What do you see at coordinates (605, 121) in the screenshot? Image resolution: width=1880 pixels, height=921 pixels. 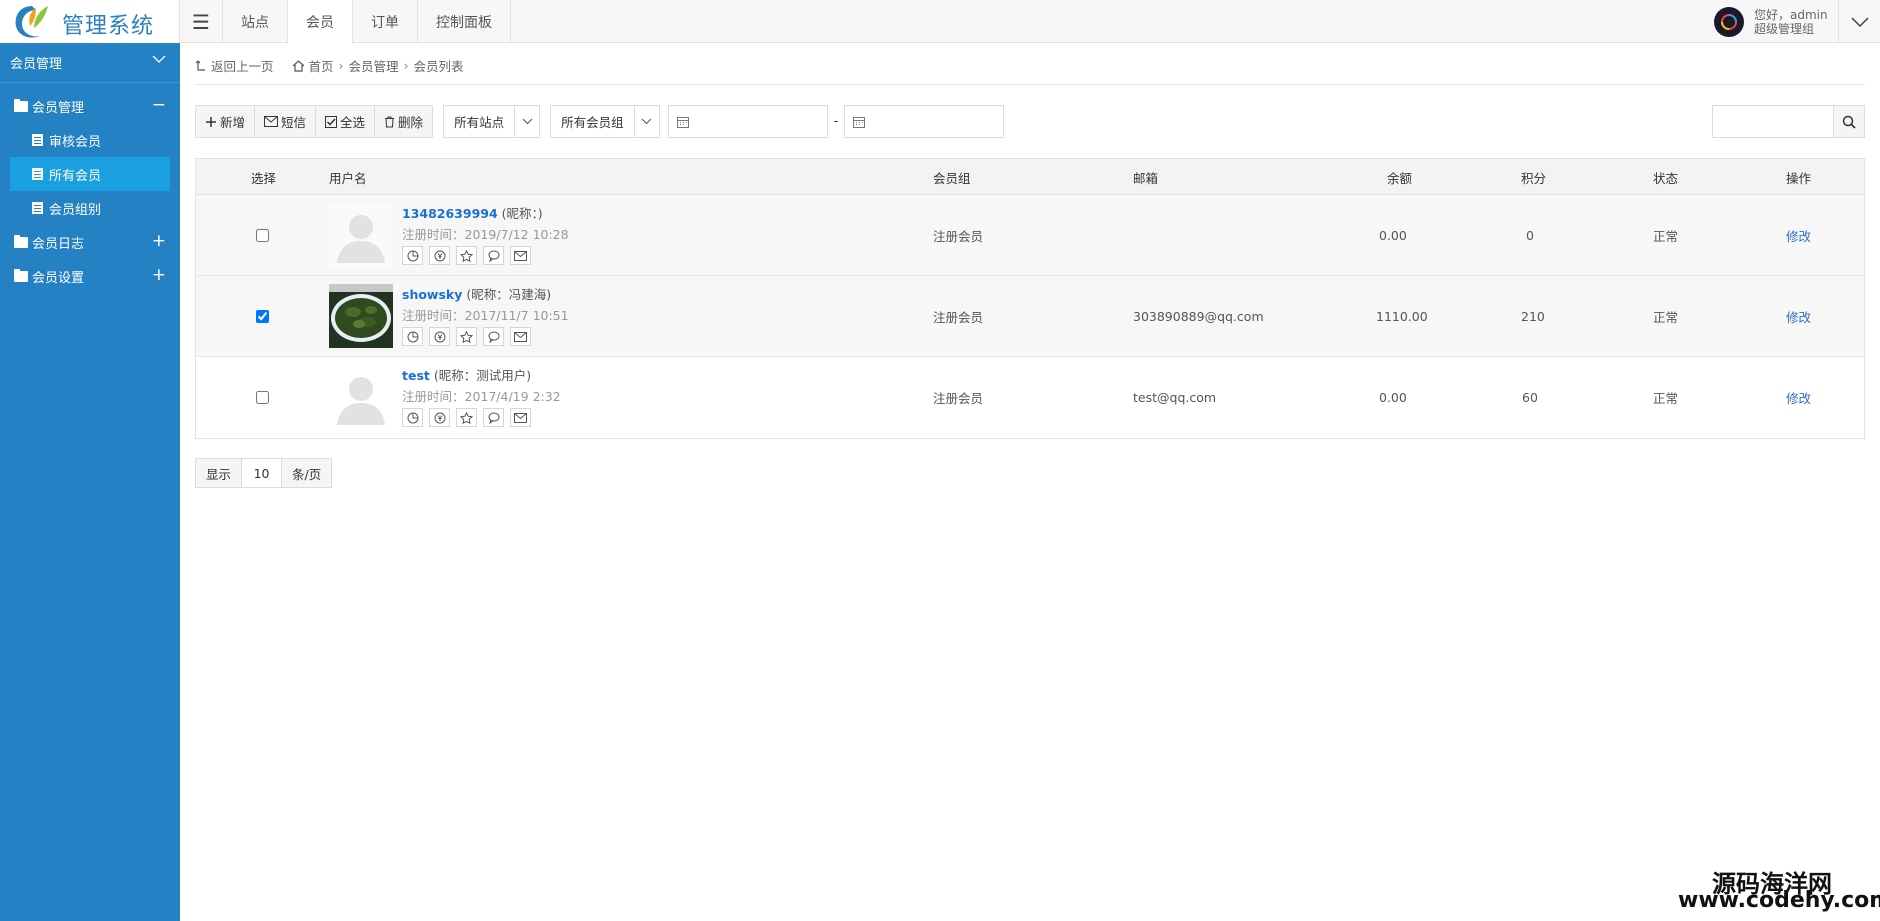 I see `group-filter-select: 所有会员组` at bounding box center [605, 121].